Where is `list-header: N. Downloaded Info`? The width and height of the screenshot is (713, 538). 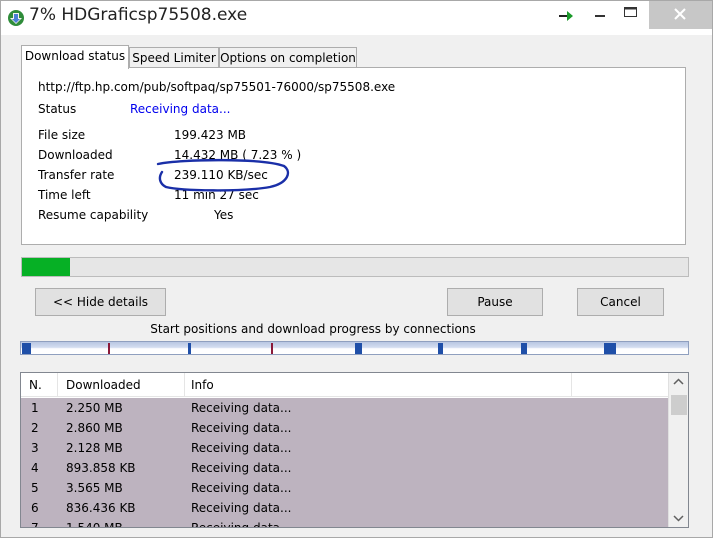
list-header: N. Downloaded Info is located at coordinates (344, 385).